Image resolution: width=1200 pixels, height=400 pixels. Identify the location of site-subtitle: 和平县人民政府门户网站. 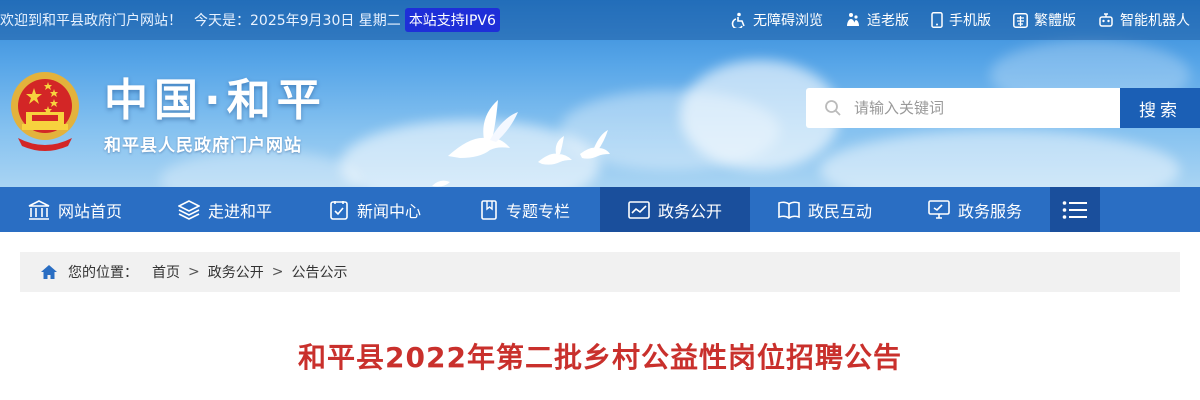
(203, 146).